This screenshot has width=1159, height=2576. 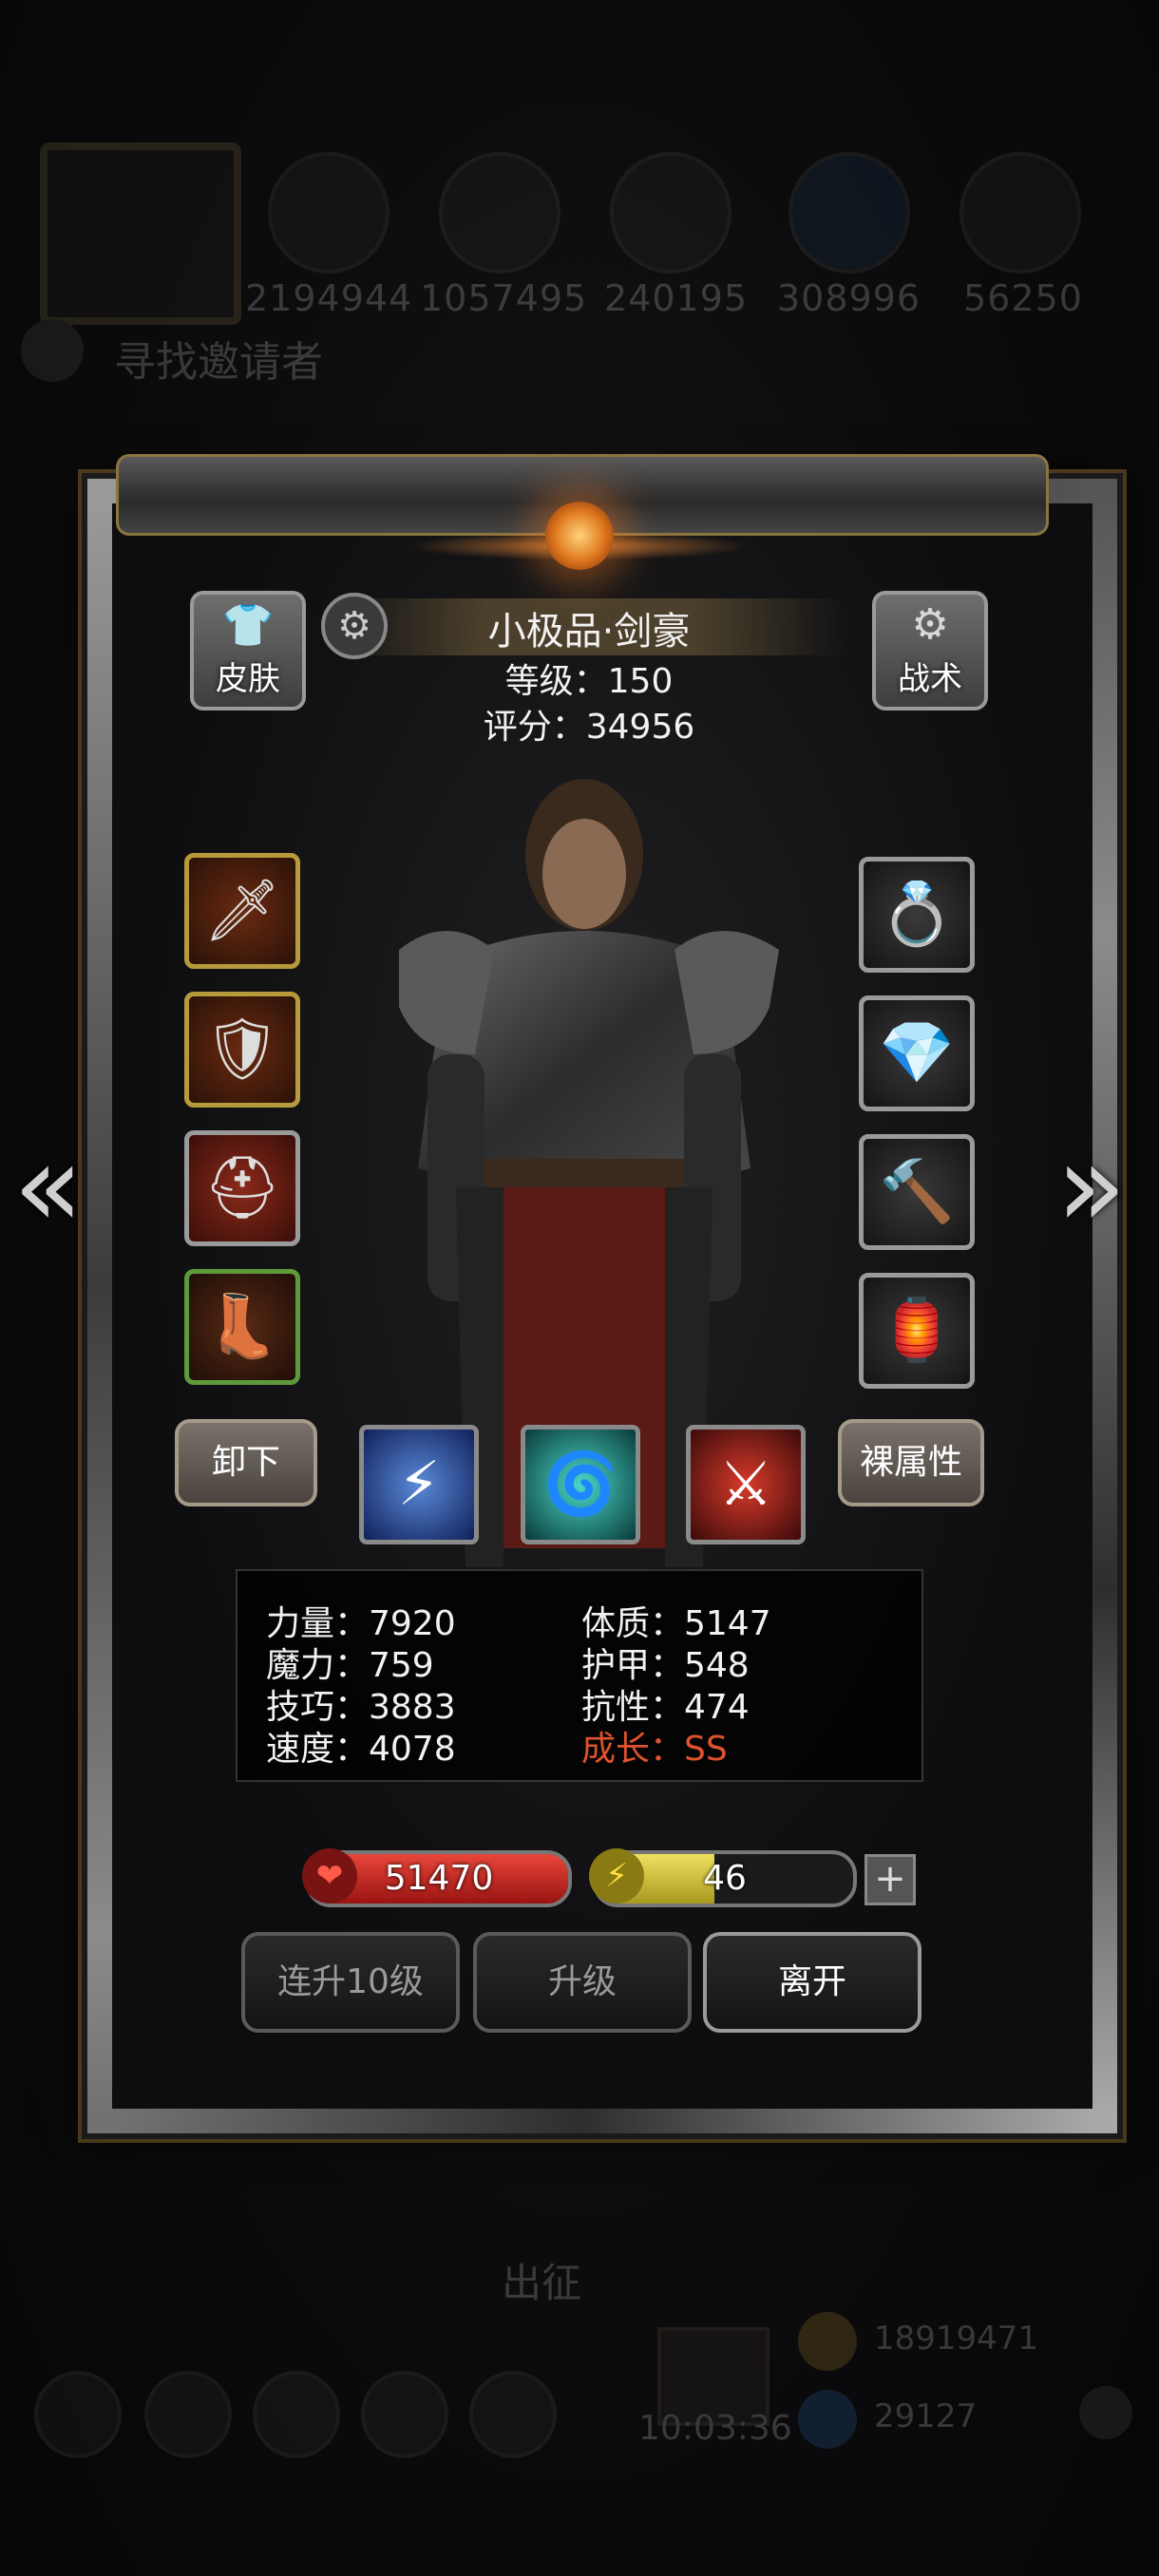 I want to click on whirlwind-skill-icon: 🌀, so click(x=580, y=1484).